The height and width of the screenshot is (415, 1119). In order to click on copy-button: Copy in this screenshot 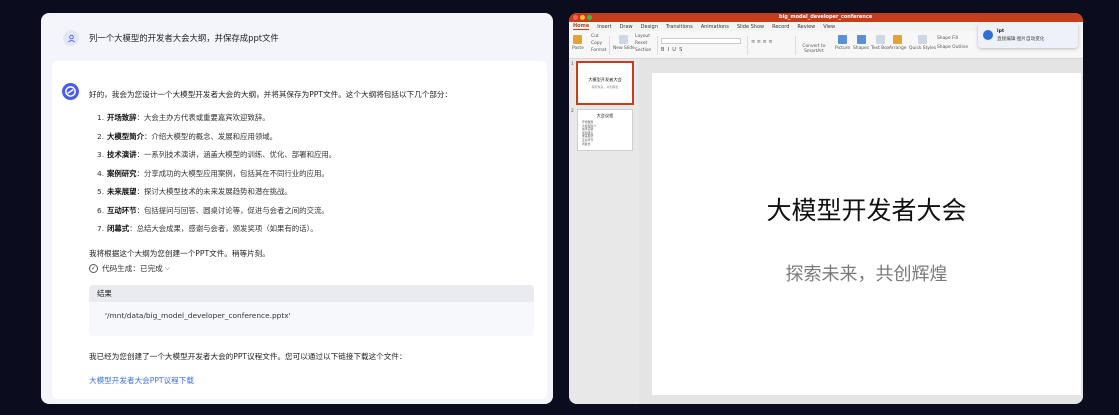, I will do `click(596, 43)`.